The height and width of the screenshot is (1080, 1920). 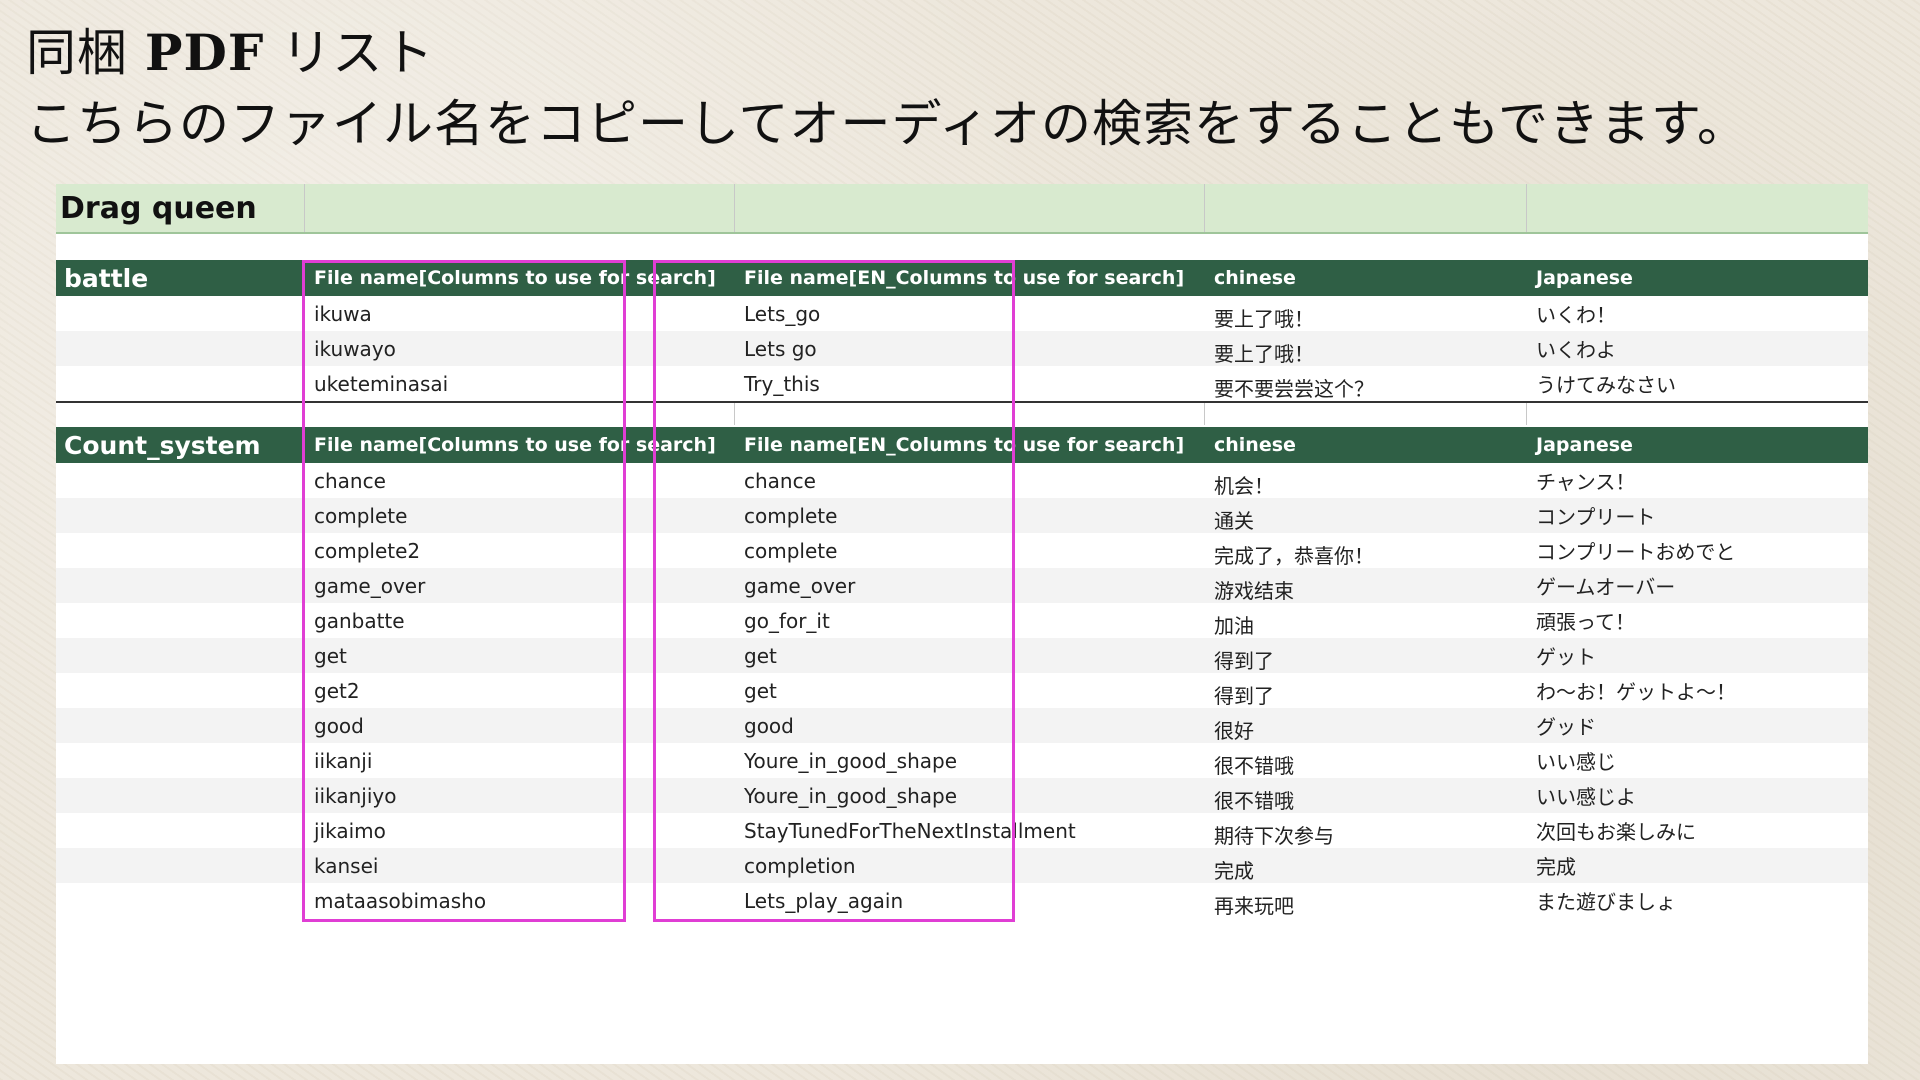 I want to click on japanese-cell: わ～お！ゲットよ～！, so click(x=1636, y=692).